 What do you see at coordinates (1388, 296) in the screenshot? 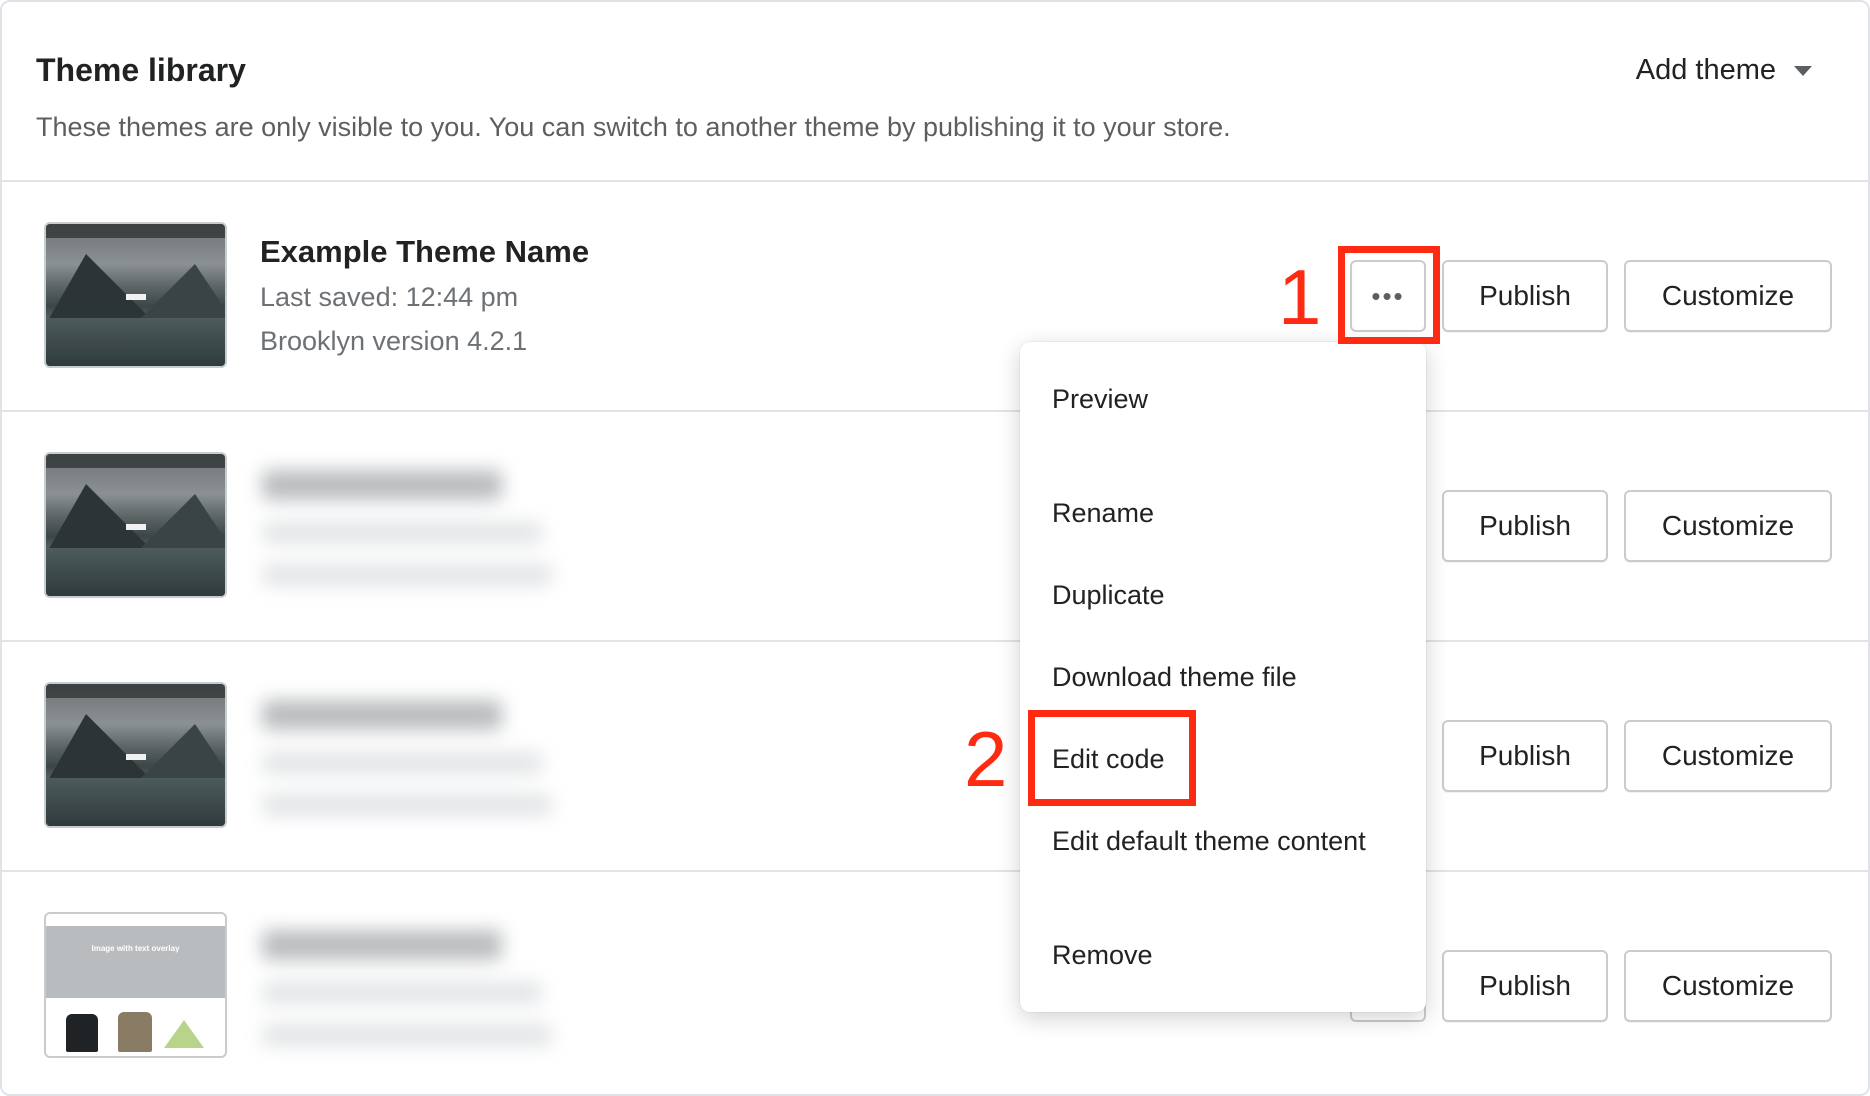
I see `more-actions-button: •••` at bounding box center [1388, 296].